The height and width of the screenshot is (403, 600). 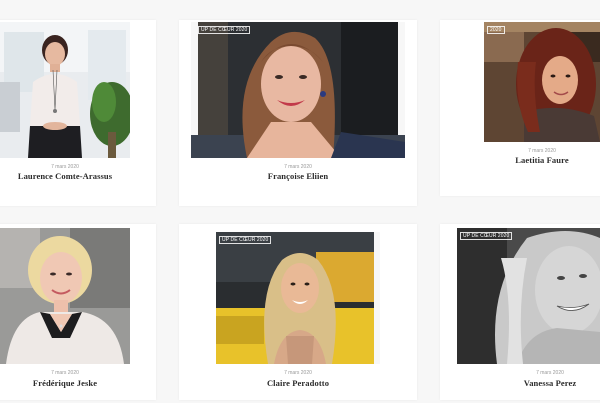 I want to click on post-title: Claire Peradotto, so click(x=298, y=383).